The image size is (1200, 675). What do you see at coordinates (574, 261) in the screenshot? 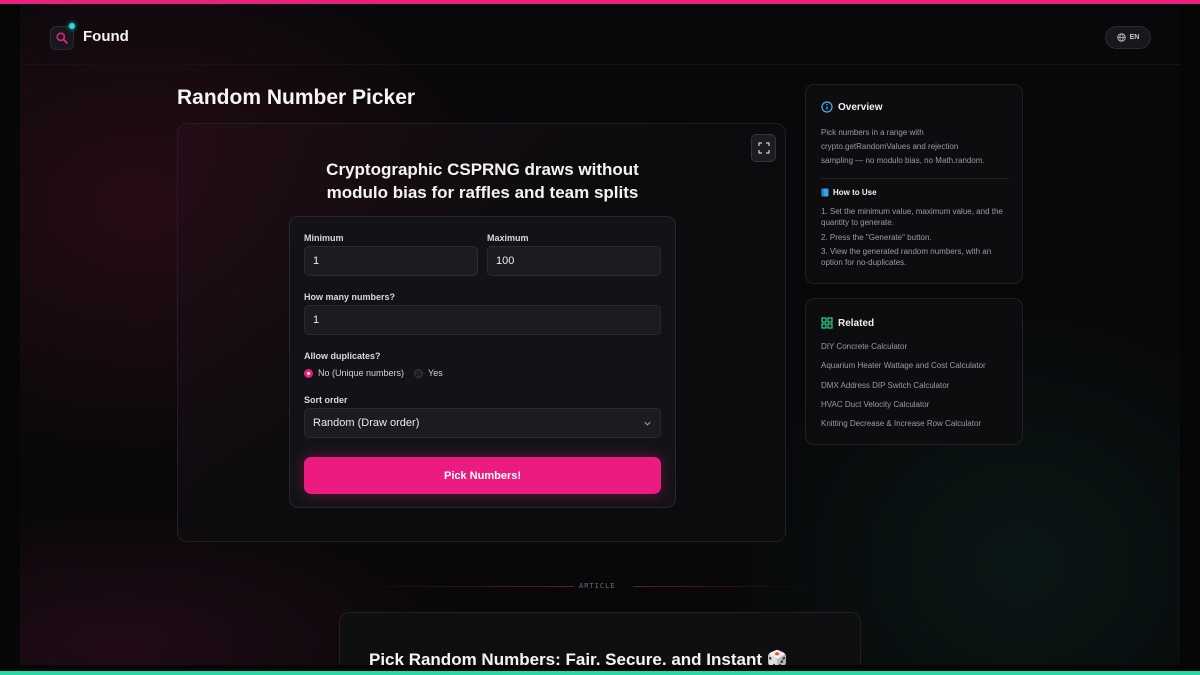
I see `maximum-input: 100` at bounding box center [574, 261].